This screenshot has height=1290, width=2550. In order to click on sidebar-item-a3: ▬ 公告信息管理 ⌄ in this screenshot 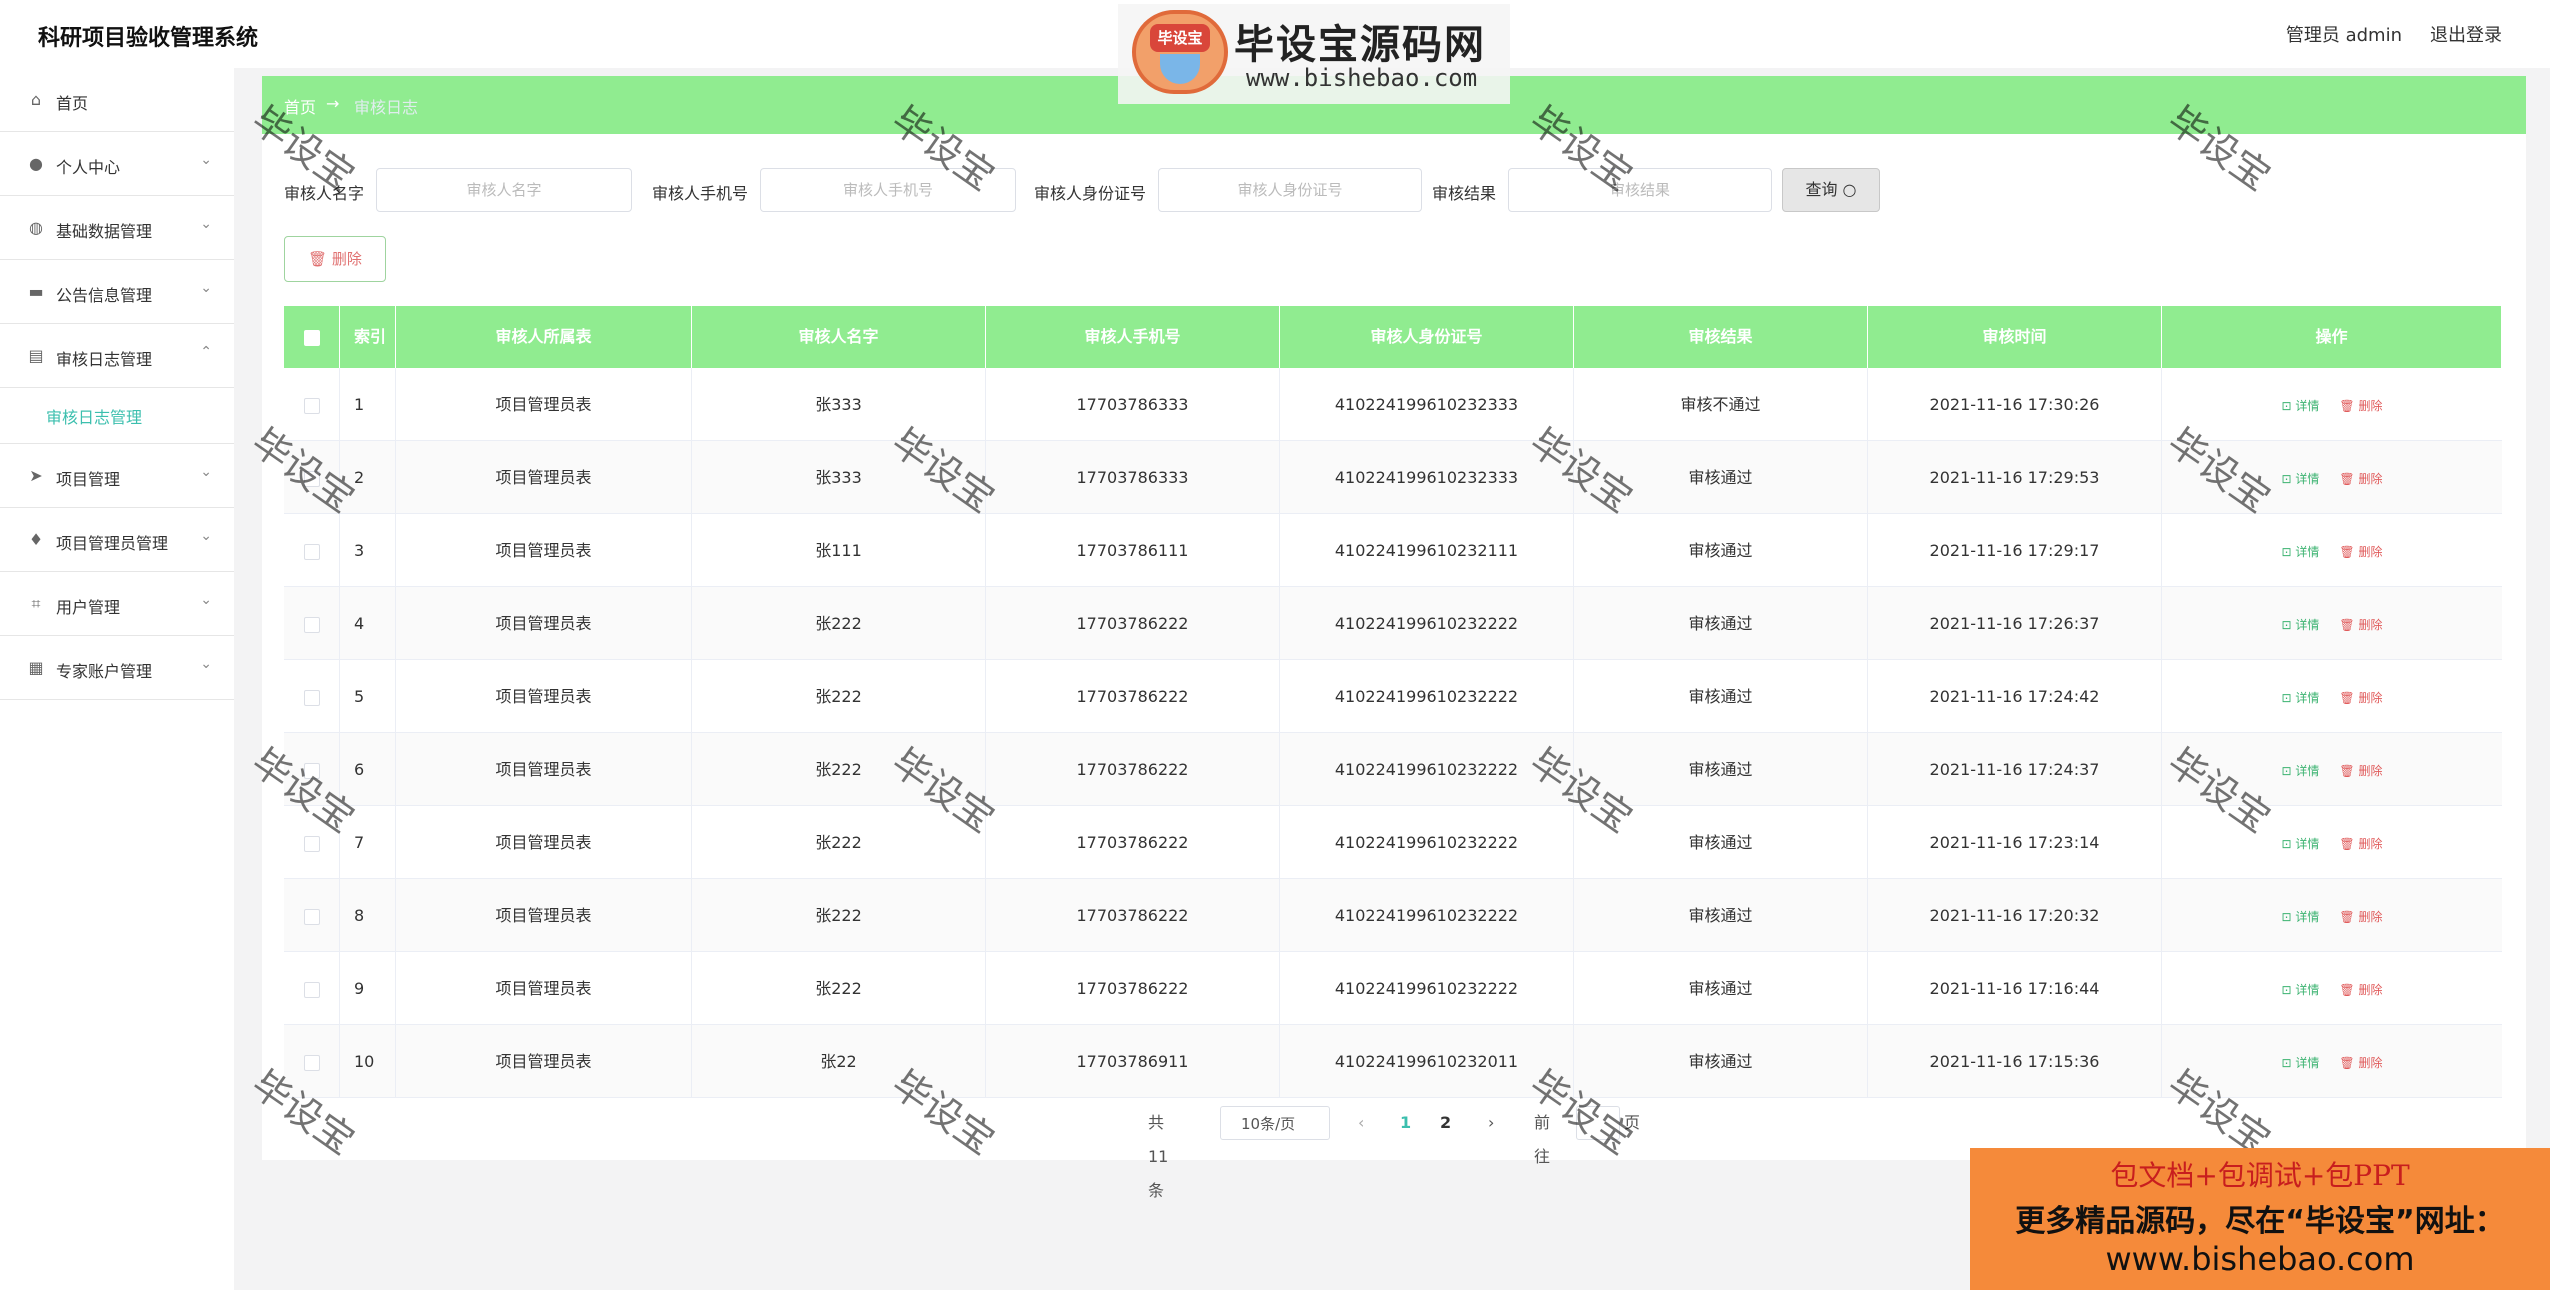, I will do `click(117, 292)`.